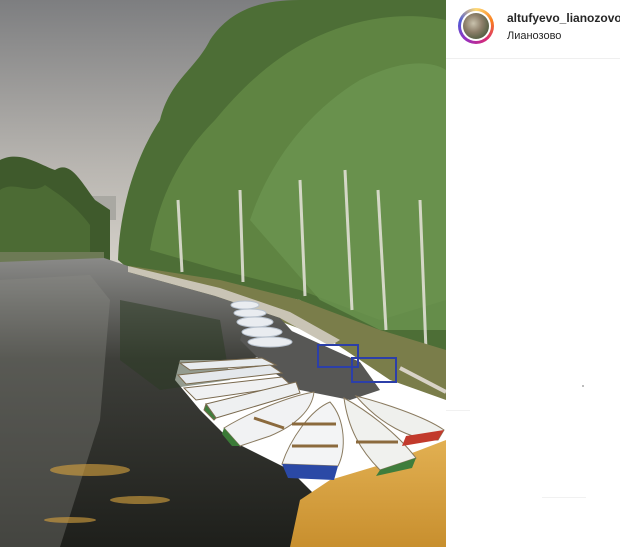 This screenshot has height=547, width=620. I want to click on profile-avatar, so click(476, 26).